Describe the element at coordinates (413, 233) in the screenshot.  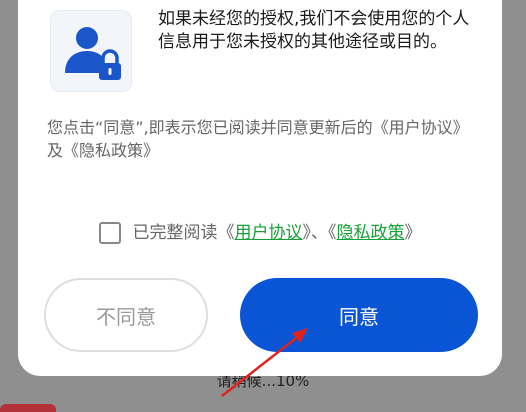
I see `agreement-suffix: 》` at that location.